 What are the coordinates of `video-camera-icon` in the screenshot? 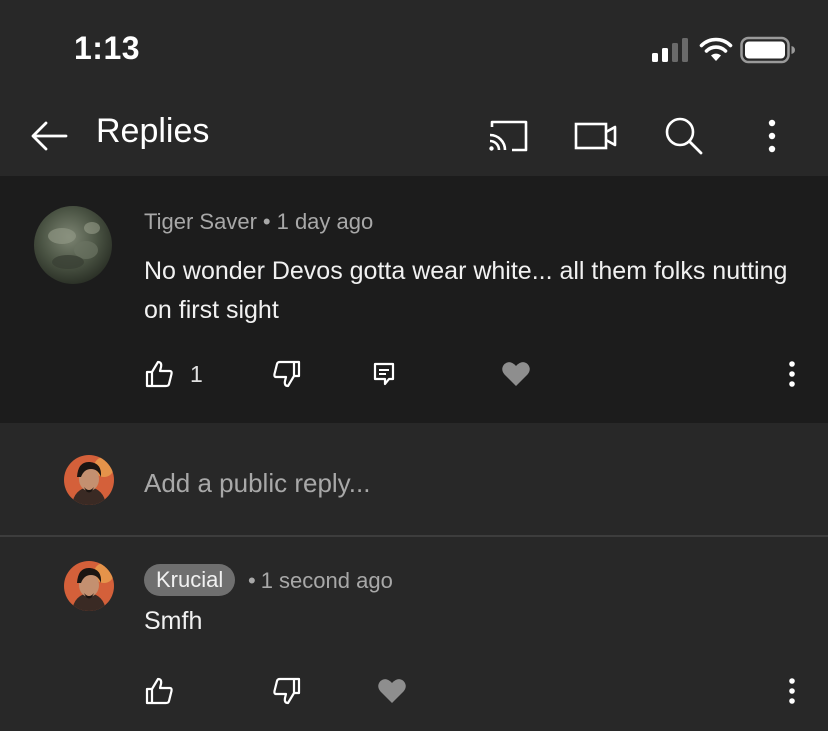 It's located at (595, 136).